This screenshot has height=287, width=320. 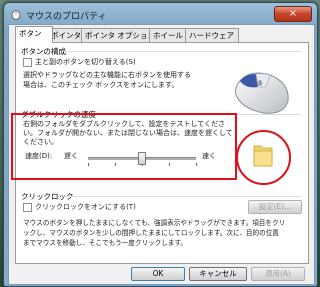 What do you see at coordinates (218, 274) in the screenshot?
I see `cancel-button: キャンセル` at bounding box center [218, 274].